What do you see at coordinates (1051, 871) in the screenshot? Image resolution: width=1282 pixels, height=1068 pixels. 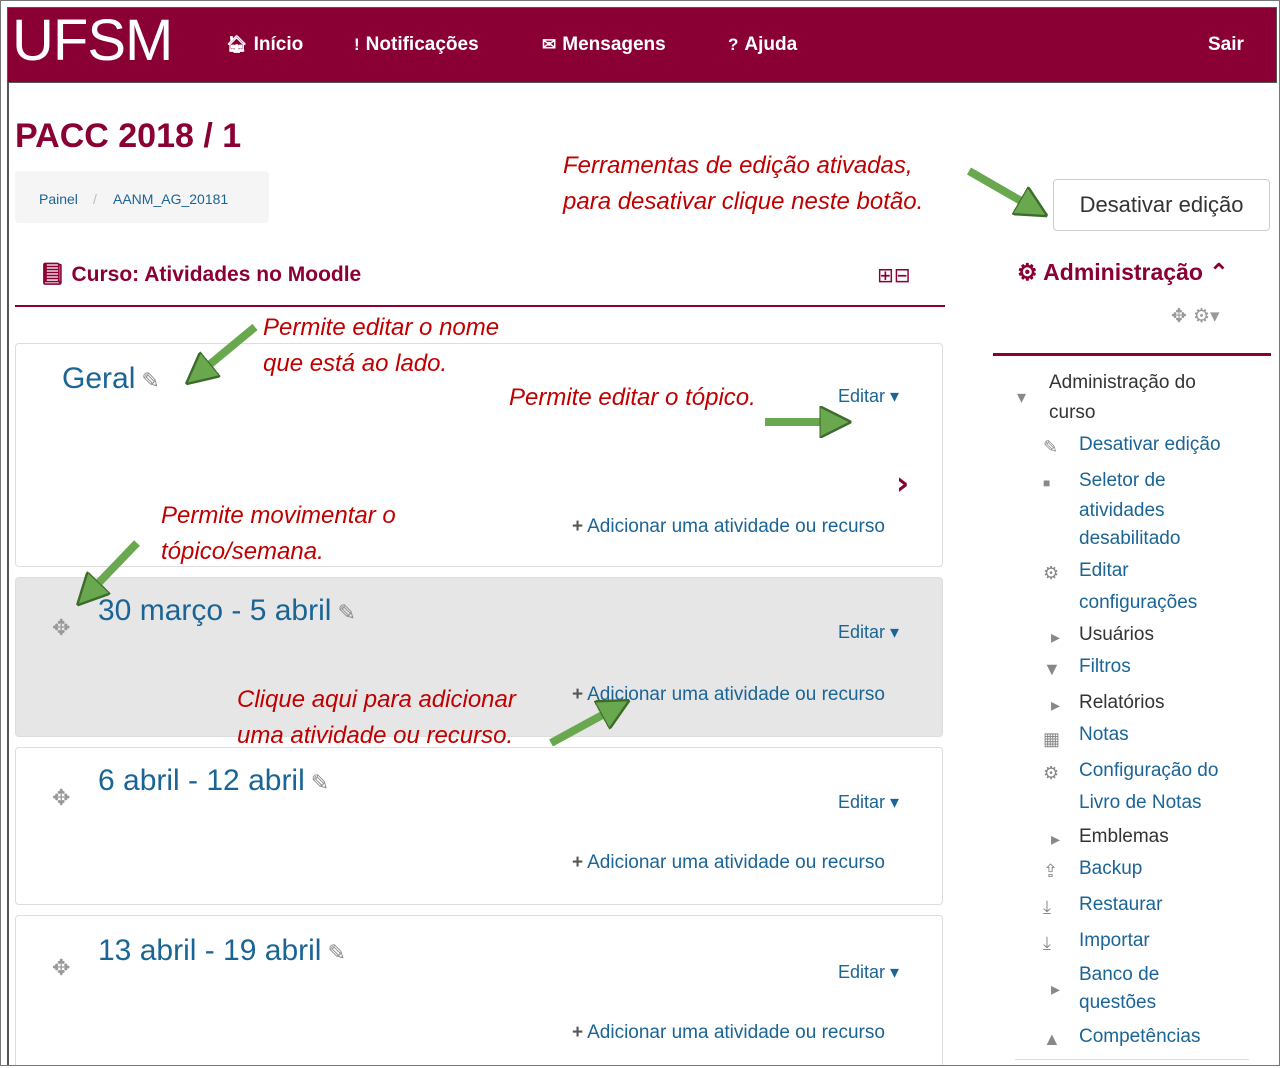 I see `upload-icon: ⇪` at bounding box center [1051, 871].